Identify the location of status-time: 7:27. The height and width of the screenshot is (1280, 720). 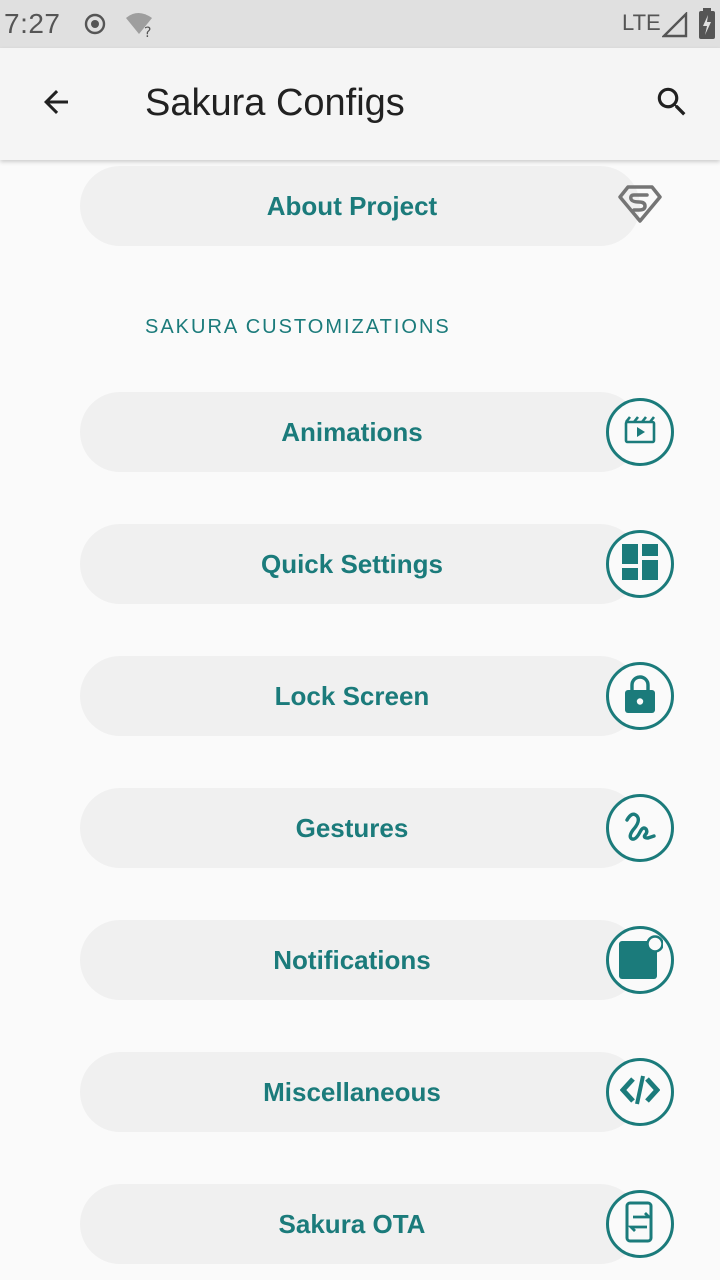
(32, 23).